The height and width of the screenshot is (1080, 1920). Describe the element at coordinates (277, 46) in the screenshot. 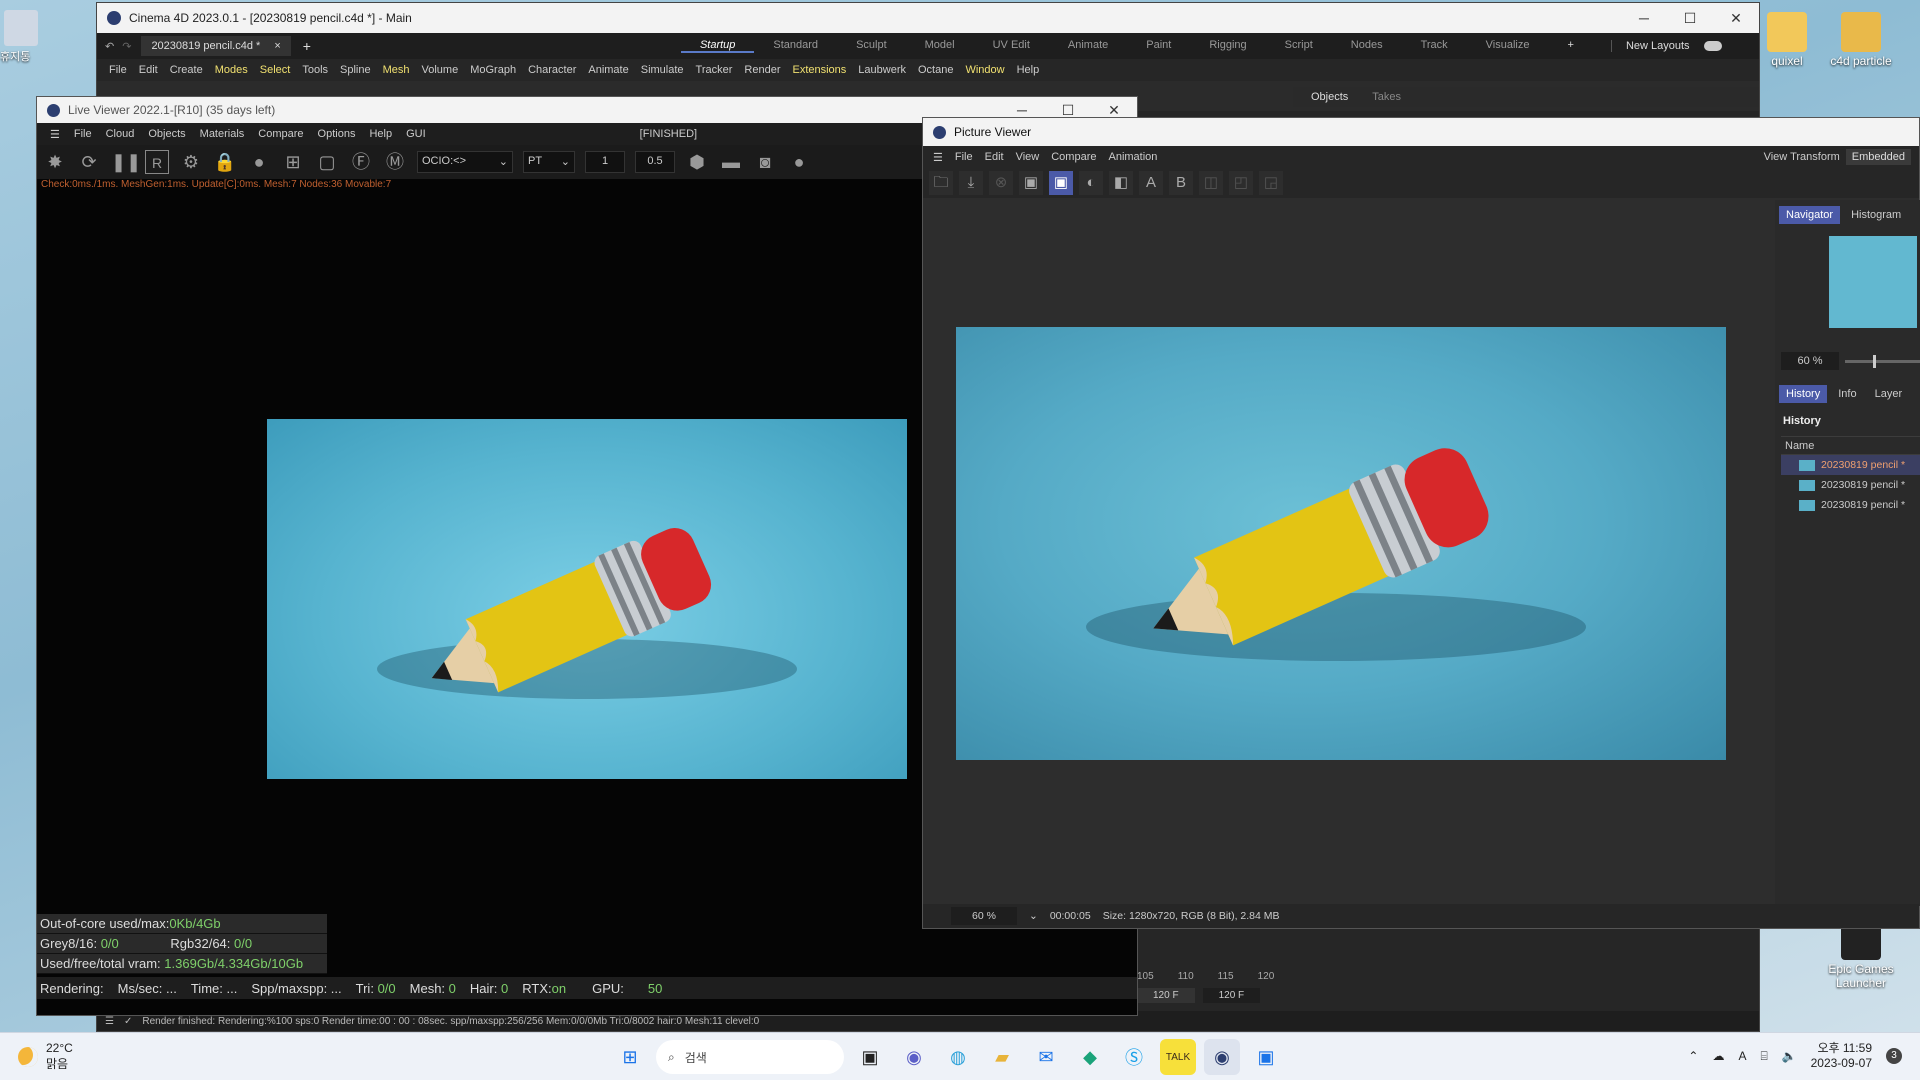

I see `close-tab-icon: ×` at that location.